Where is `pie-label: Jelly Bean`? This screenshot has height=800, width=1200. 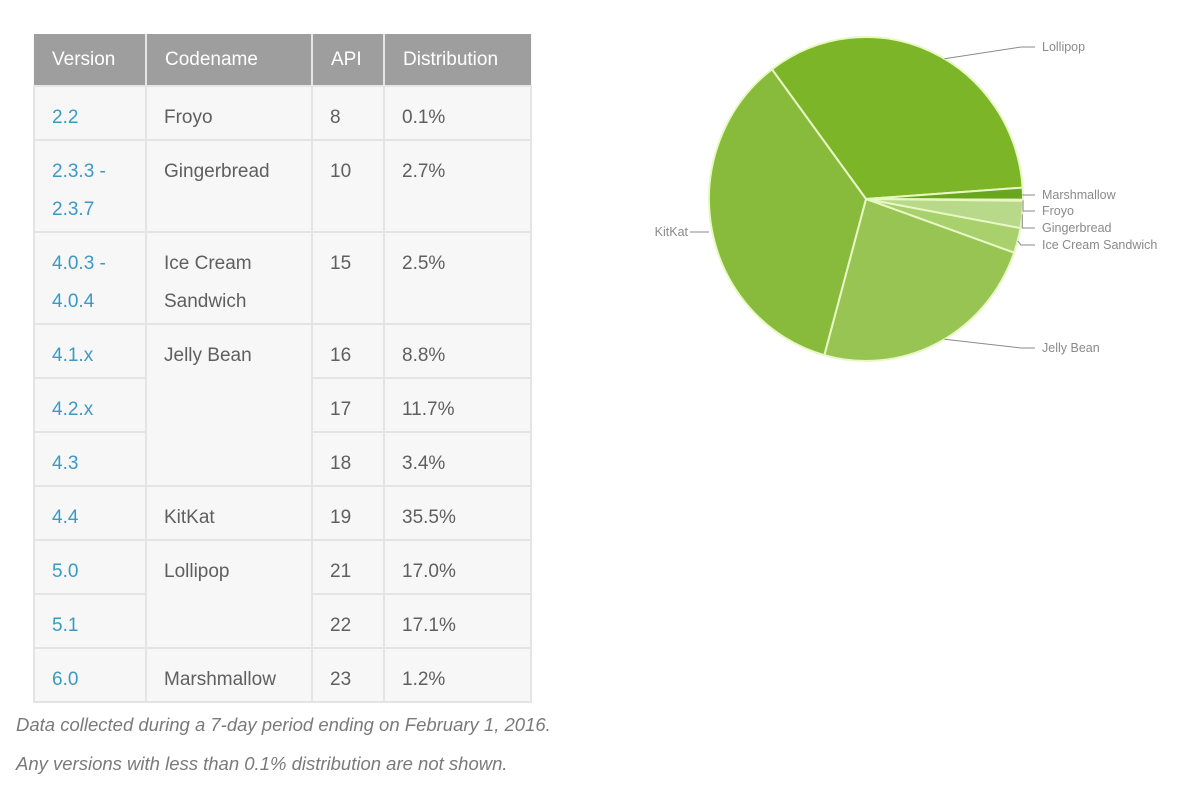 pie-label: Jelly Bean is located at coordinates (1071, 348).